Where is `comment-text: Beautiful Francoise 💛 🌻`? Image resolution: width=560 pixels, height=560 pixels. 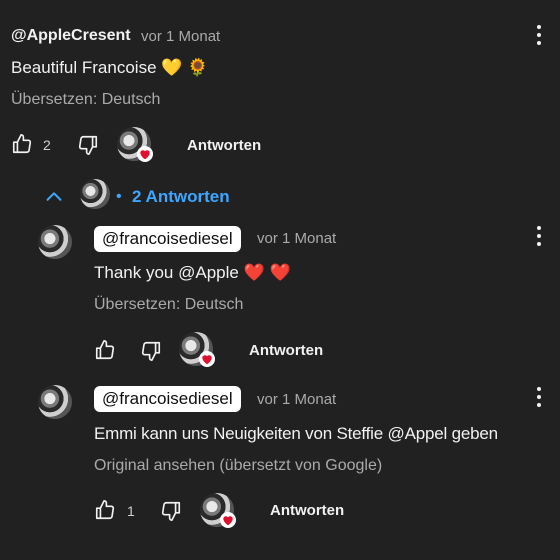 comment-text: Beautiful Francoise 💛 🌻 is located at coordinates (109, 68).